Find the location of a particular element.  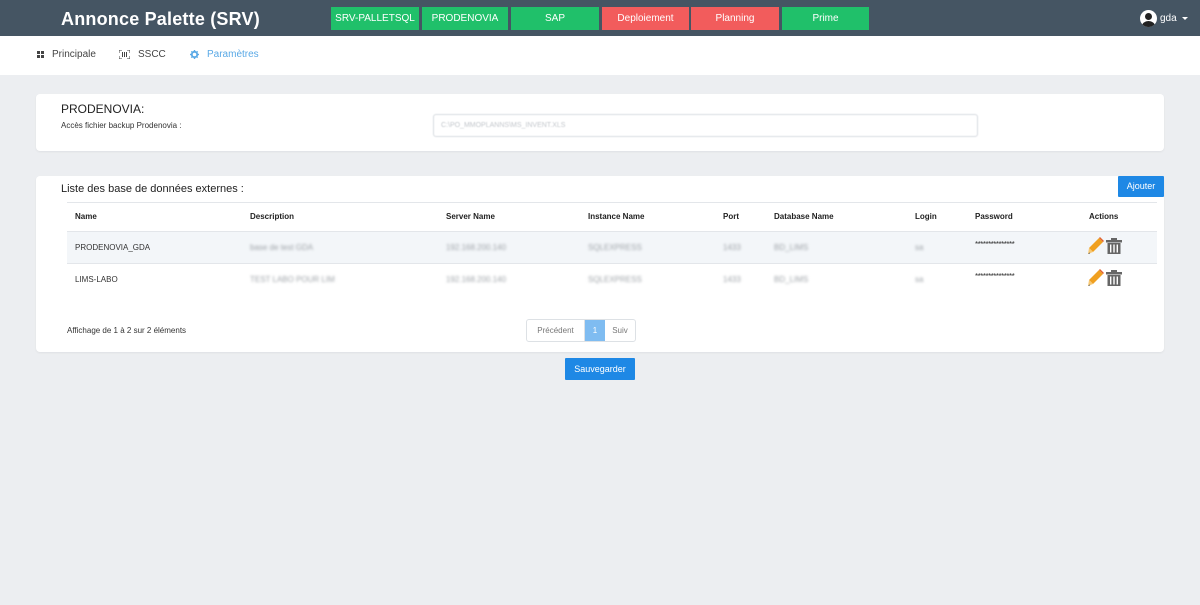

column-header-name: Name is located at coordinates (86, 216).